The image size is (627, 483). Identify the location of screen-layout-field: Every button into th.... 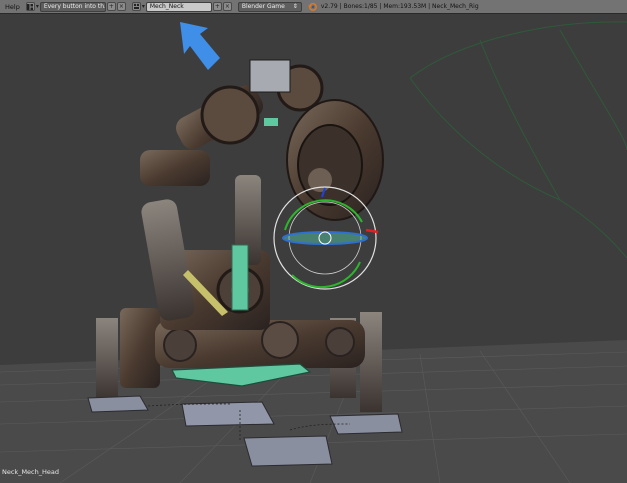
(72, 6).